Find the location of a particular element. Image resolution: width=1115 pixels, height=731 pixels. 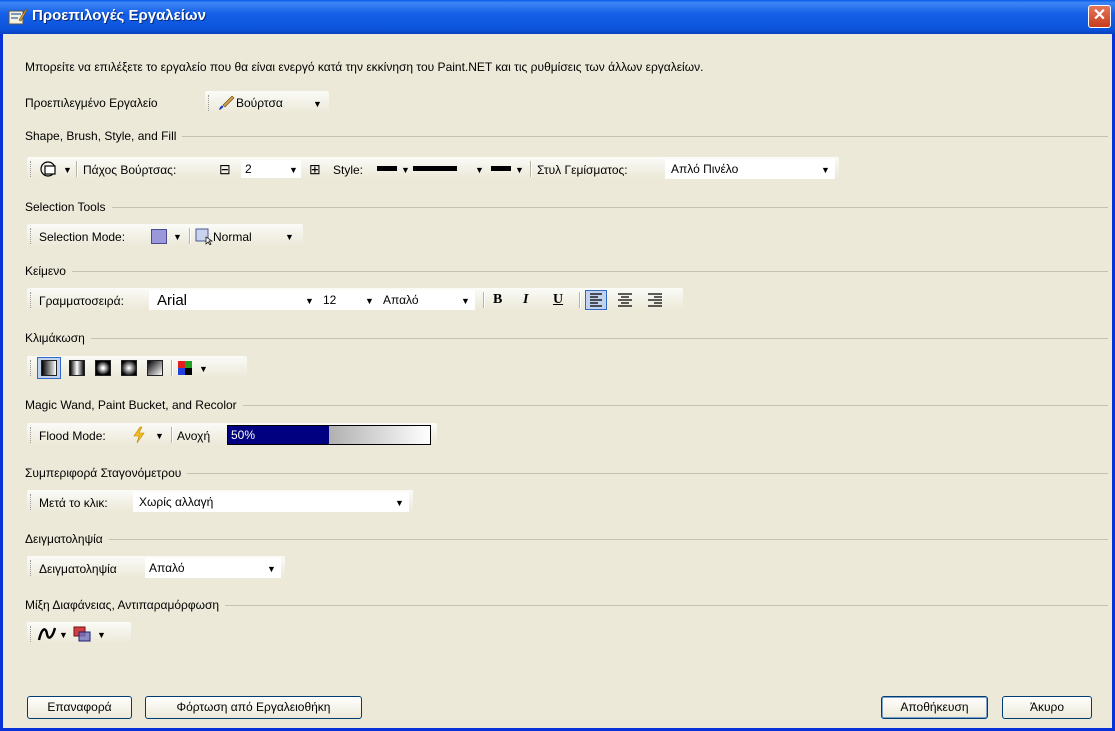

line-dash-style-icon is located at coordinates (435, 168).